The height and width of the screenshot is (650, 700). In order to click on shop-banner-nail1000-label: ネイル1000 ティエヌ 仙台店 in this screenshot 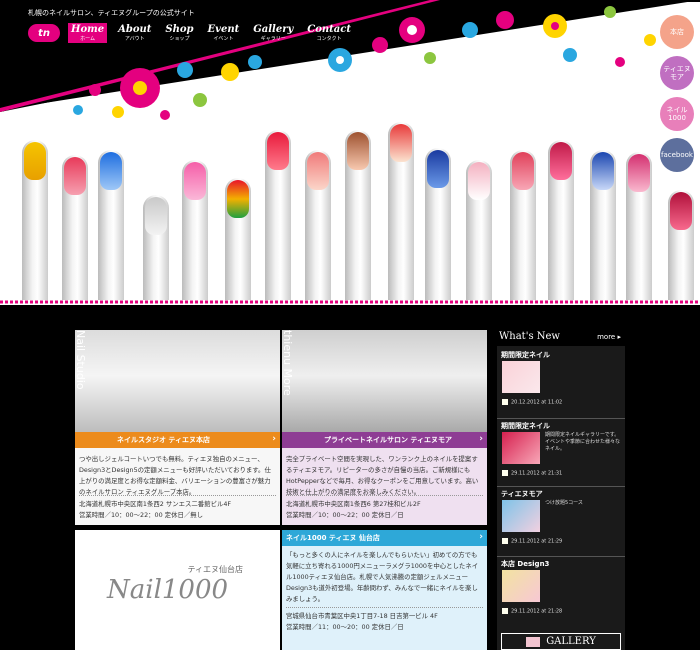, I will do `click(333, 538)`.